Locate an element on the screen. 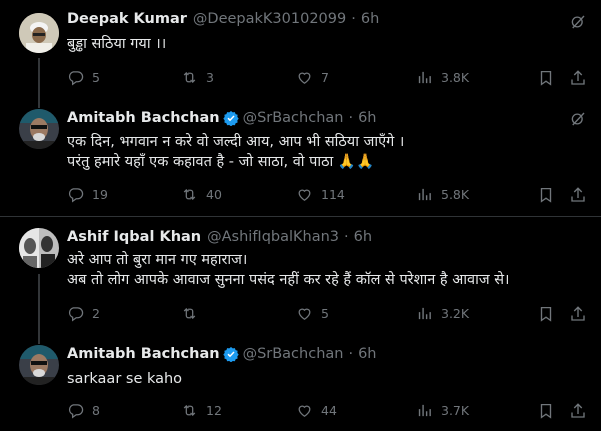 The height and width of the screenshot is (431, 601). tweet-header: Ashif Iqbal Khan @AshifIqbalKhan3 · 6h is located at coordinates (219, 237).